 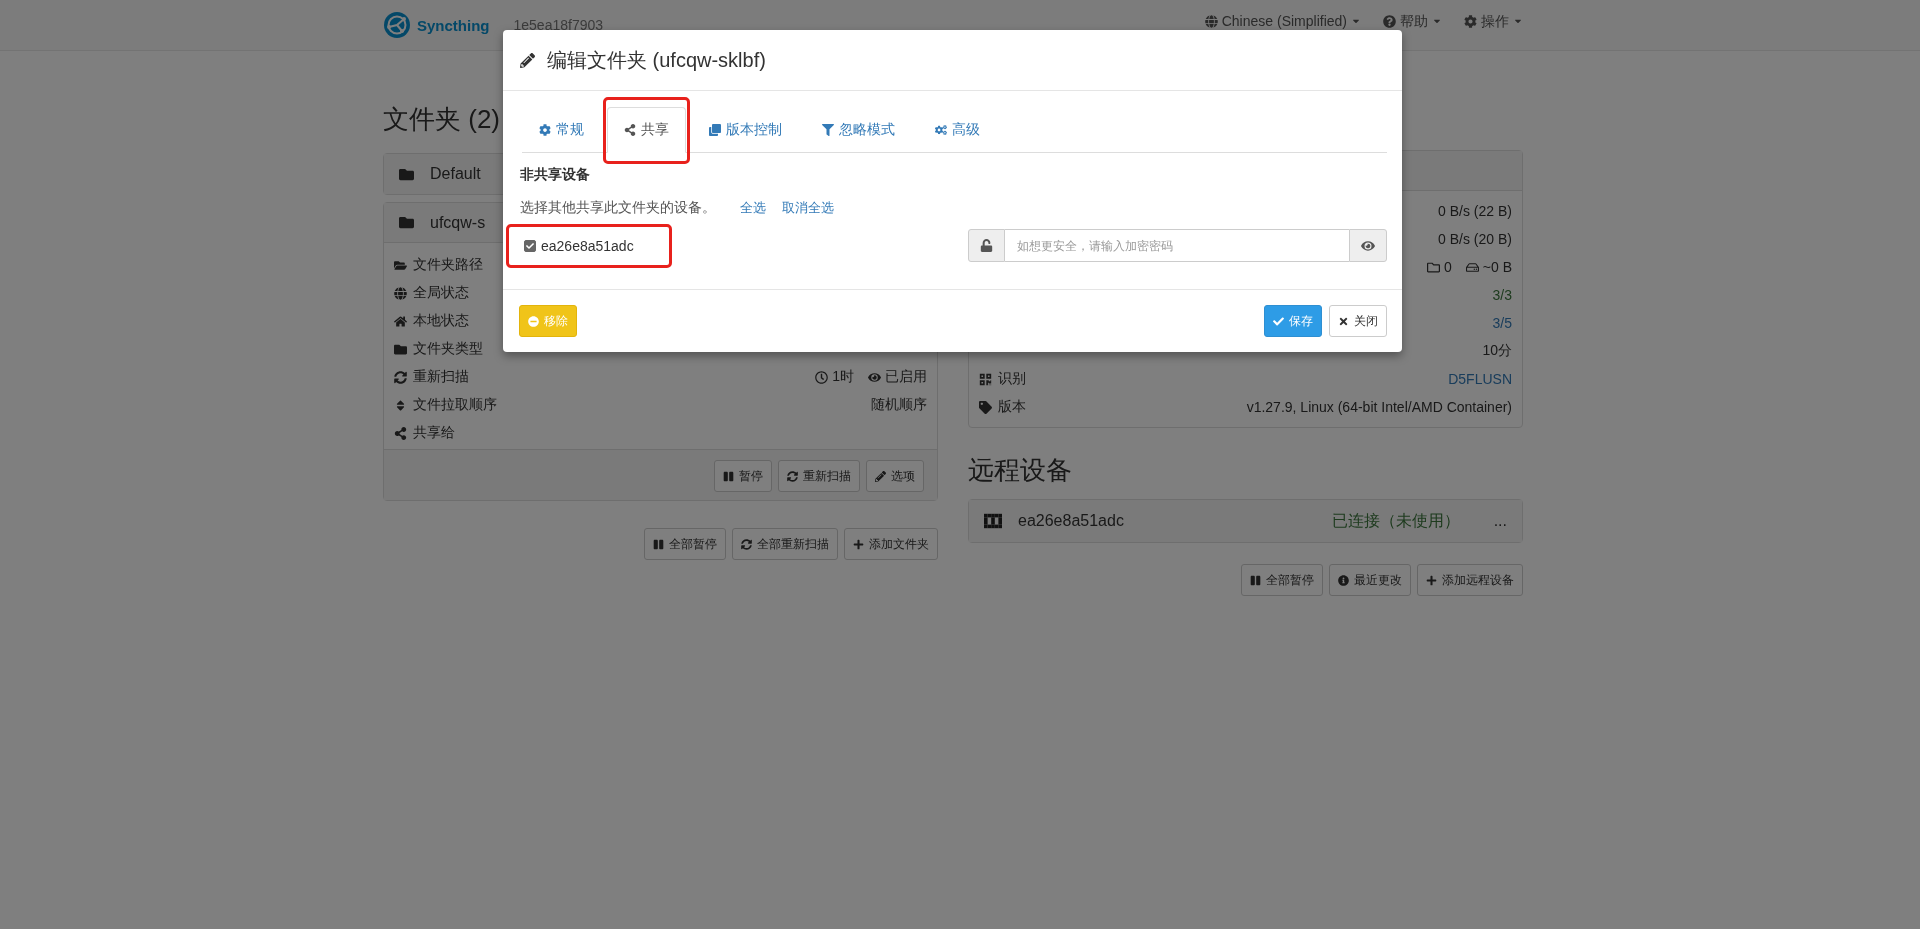 What do you see at coordinates (819, 476) in the screenshot?
I see `folder-action-button: 重新扫描` at bounding box center [819, 476].